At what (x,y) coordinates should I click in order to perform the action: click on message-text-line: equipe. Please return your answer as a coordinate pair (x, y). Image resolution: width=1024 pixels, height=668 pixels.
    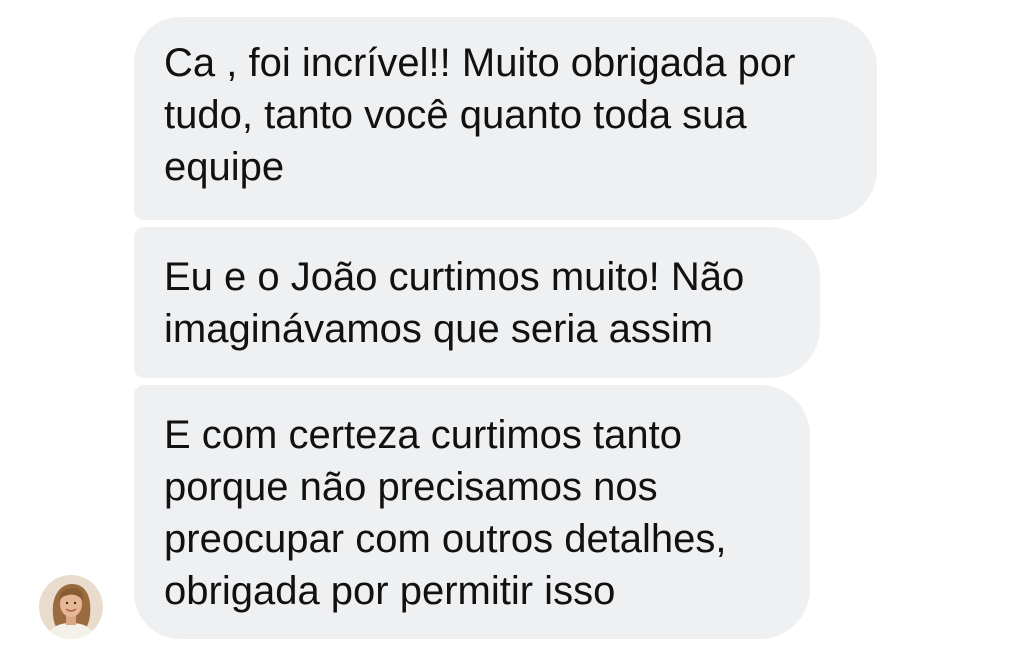
    Looking at the image, I should click on (224, 167).